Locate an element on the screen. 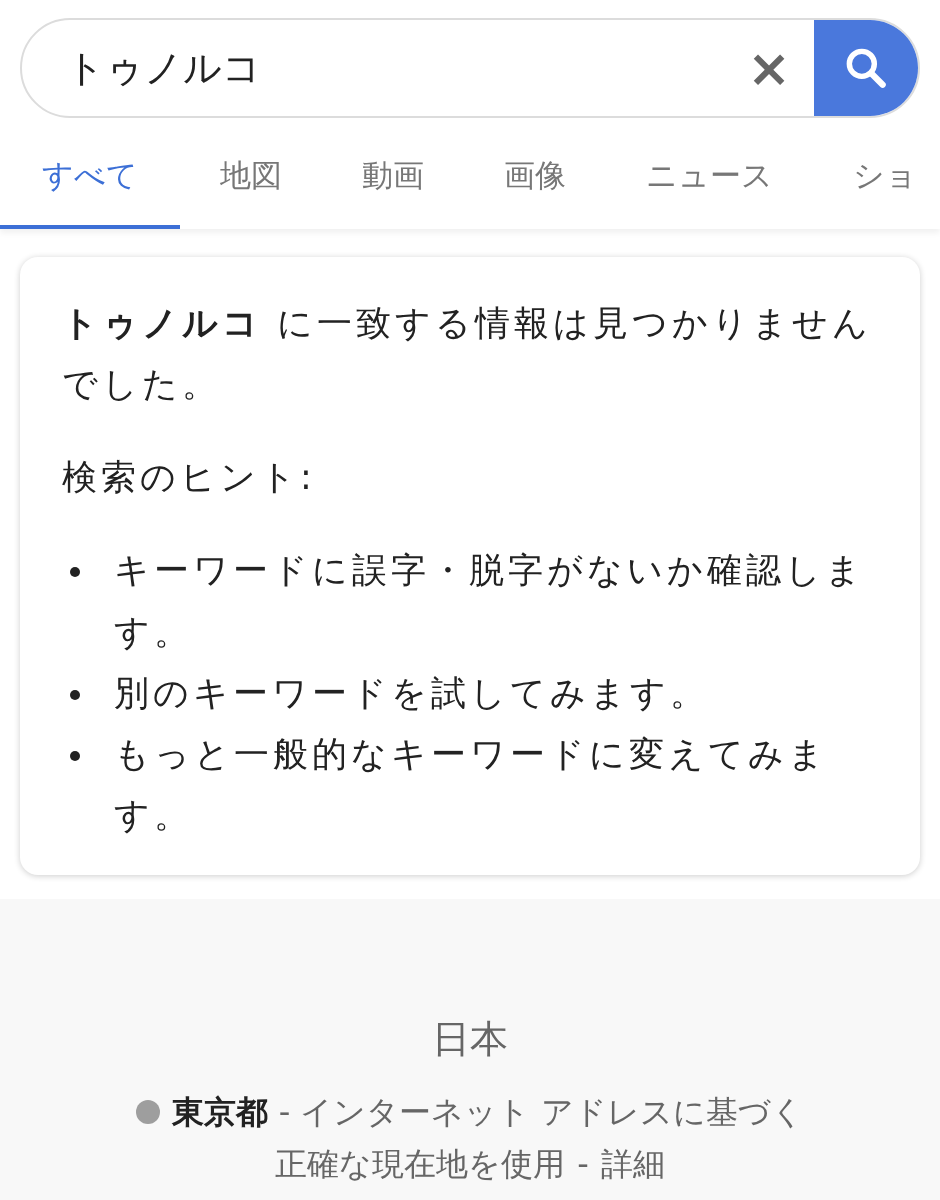 The image size is (940, 1200). tab: 動画 is located at coordinates (393, 182).